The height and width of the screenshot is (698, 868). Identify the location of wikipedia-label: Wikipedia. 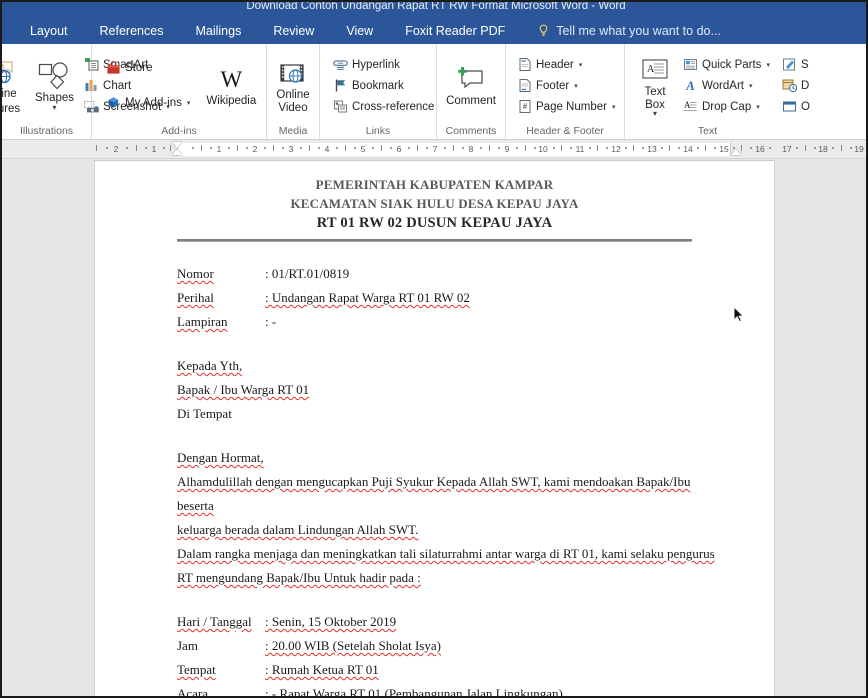
(231, 101).